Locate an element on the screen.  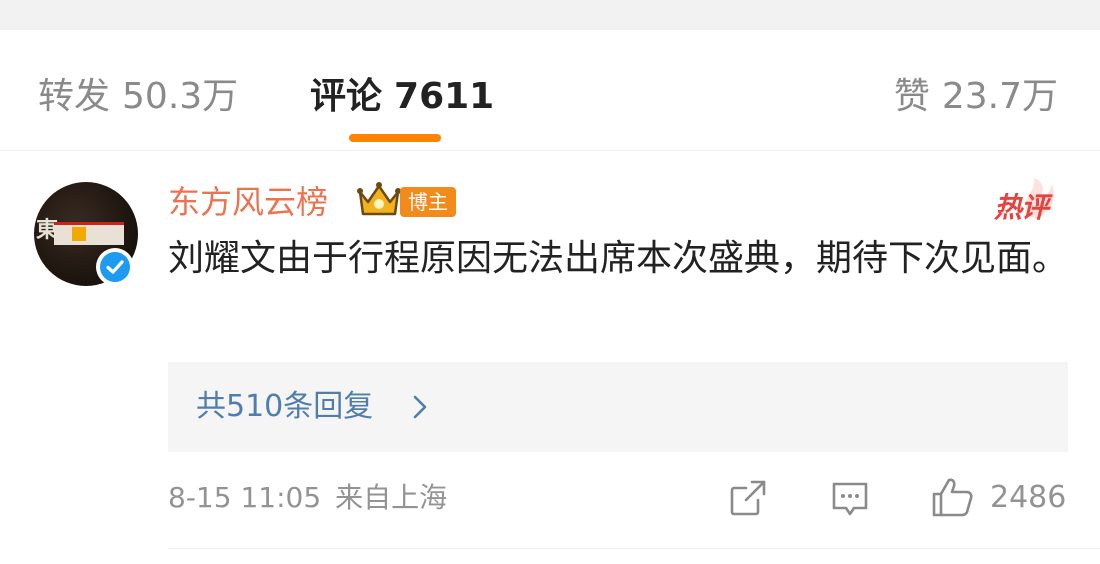
tab-comments-count: 7611 is located at coordinates (444, 96).